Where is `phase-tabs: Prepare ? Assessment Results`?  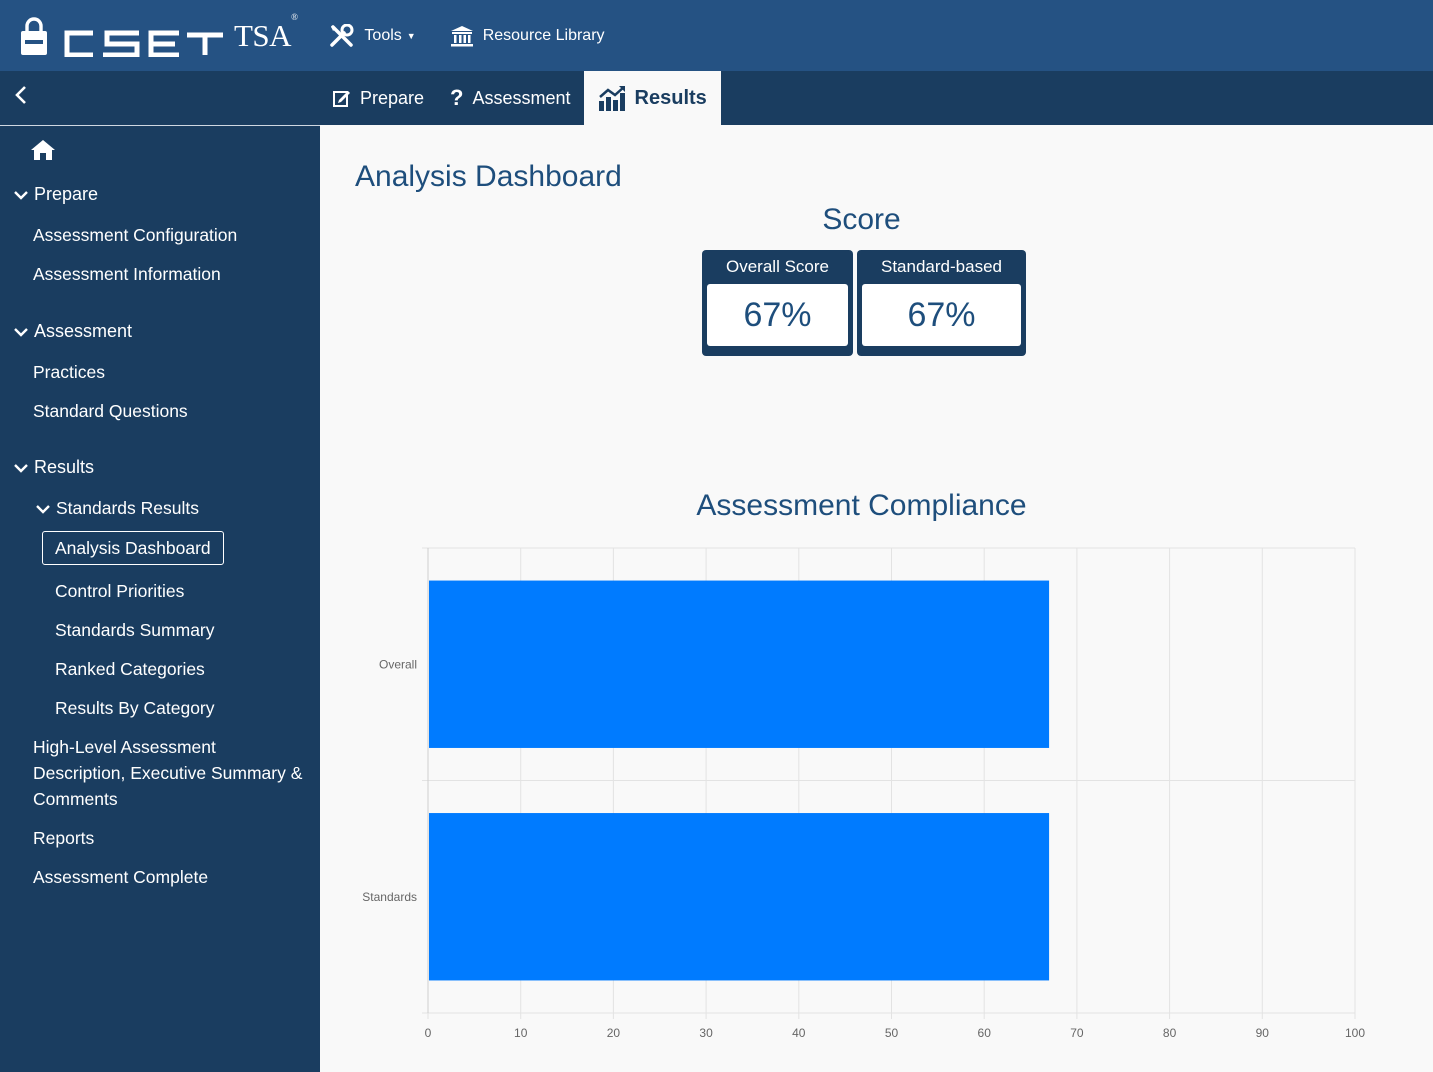 phase-tabs: Prepare ? Assessment Results is located at coordinates (520, 98).